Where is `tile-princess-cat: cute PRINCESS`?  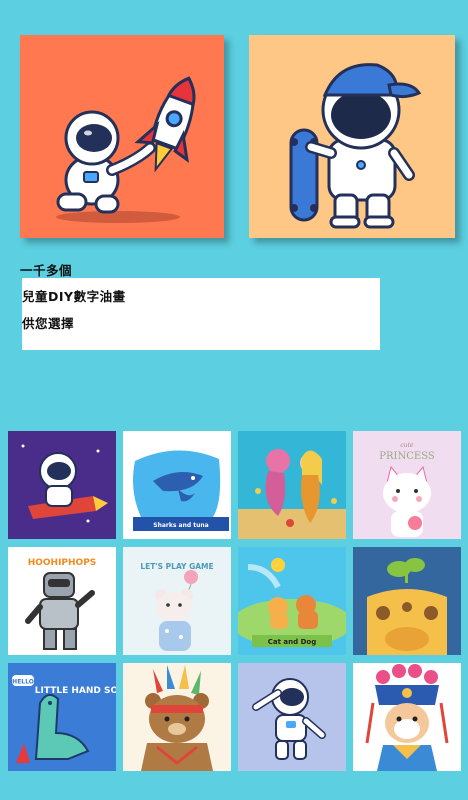 tile-princess-cat: cute PRINCESS is located at coordinates (407, 485).